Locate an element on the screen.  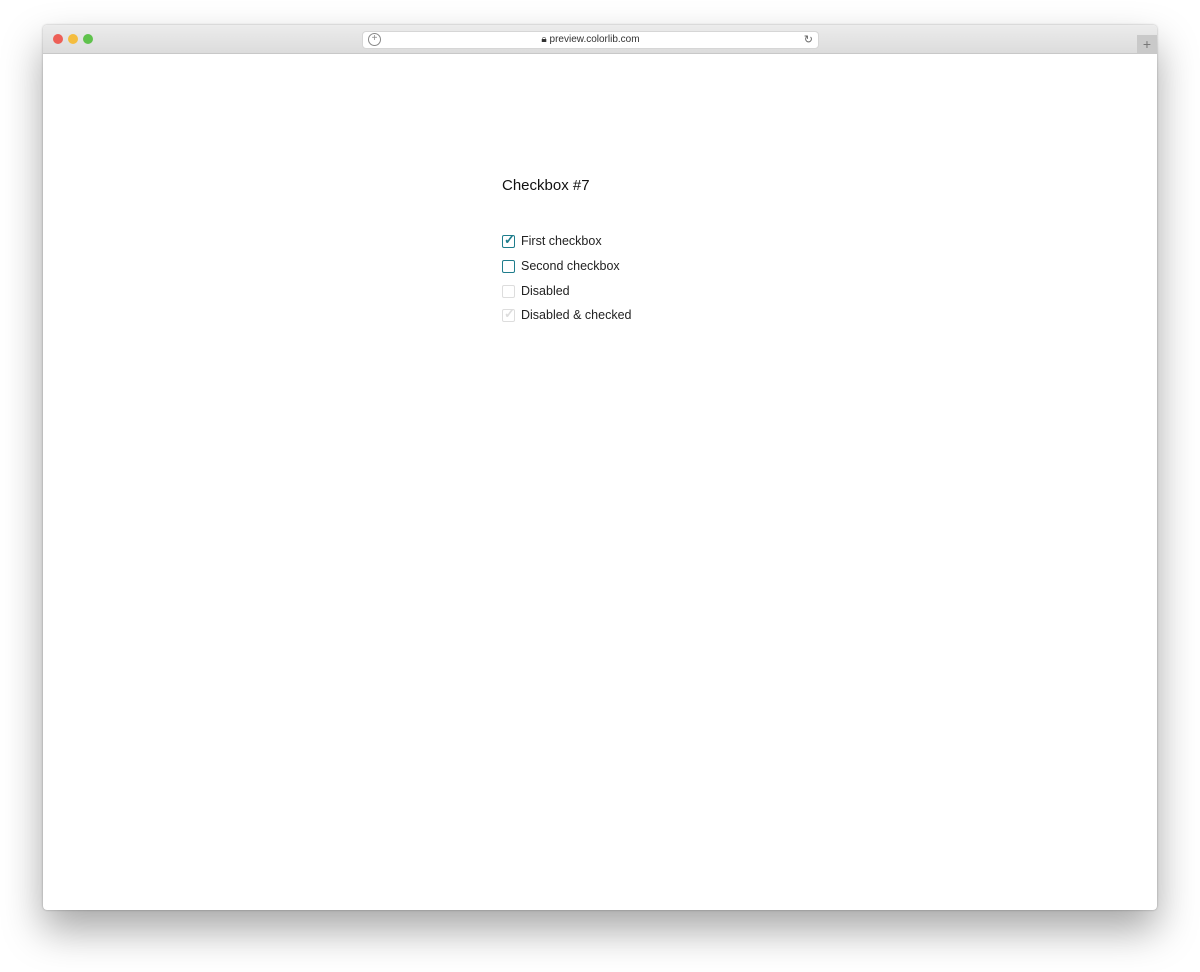
checkbox-label: Second checkbox is located at coordinates (570, 266).